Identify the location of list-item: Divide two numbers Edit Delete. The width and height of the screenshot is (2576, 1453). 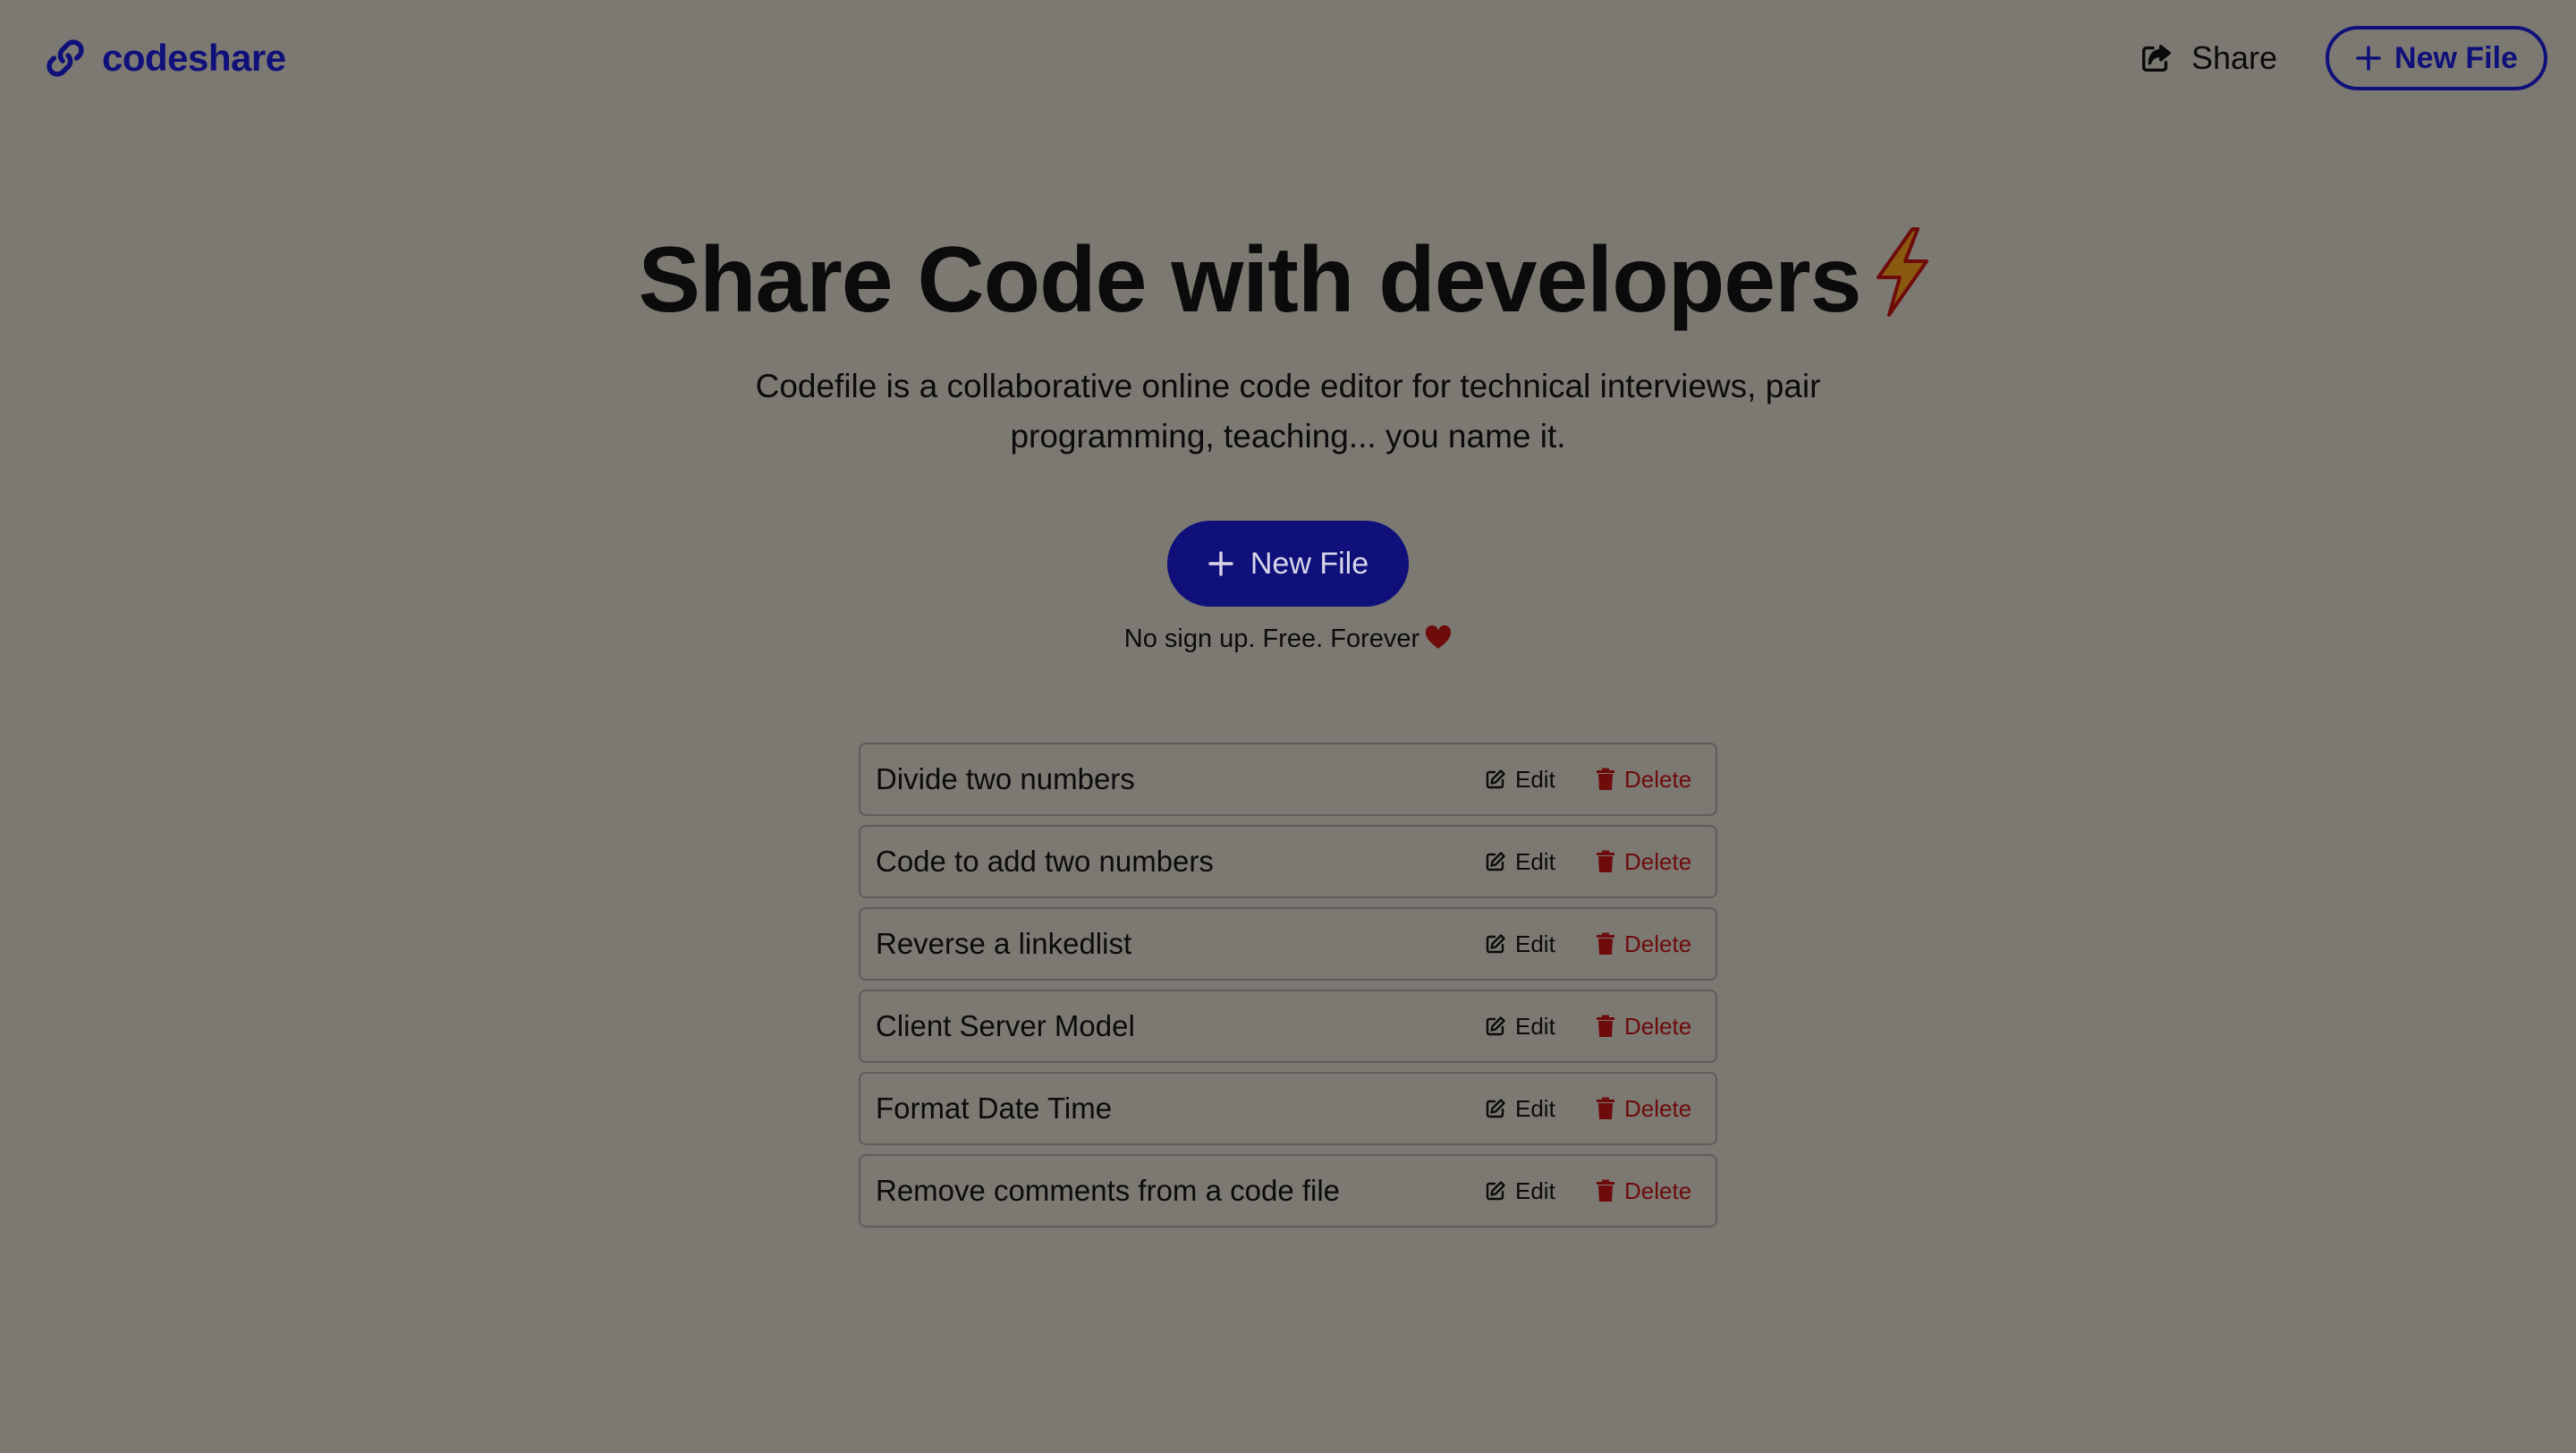
(1288, 779).